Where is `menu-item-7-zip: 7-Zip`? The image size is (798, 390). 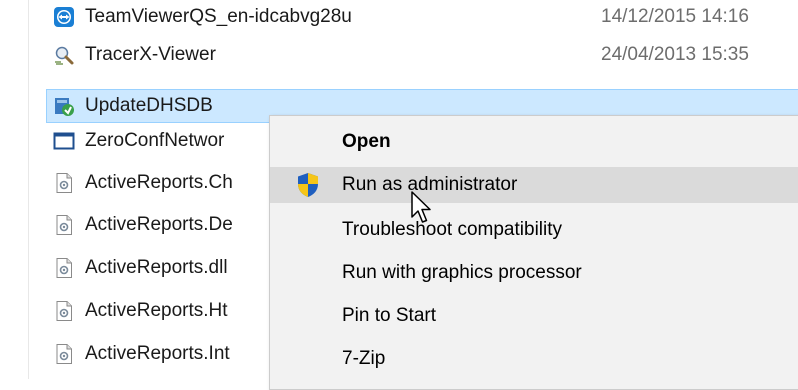
menu-item-7-zip: 7-Zip is located at coordinates (534, 359).